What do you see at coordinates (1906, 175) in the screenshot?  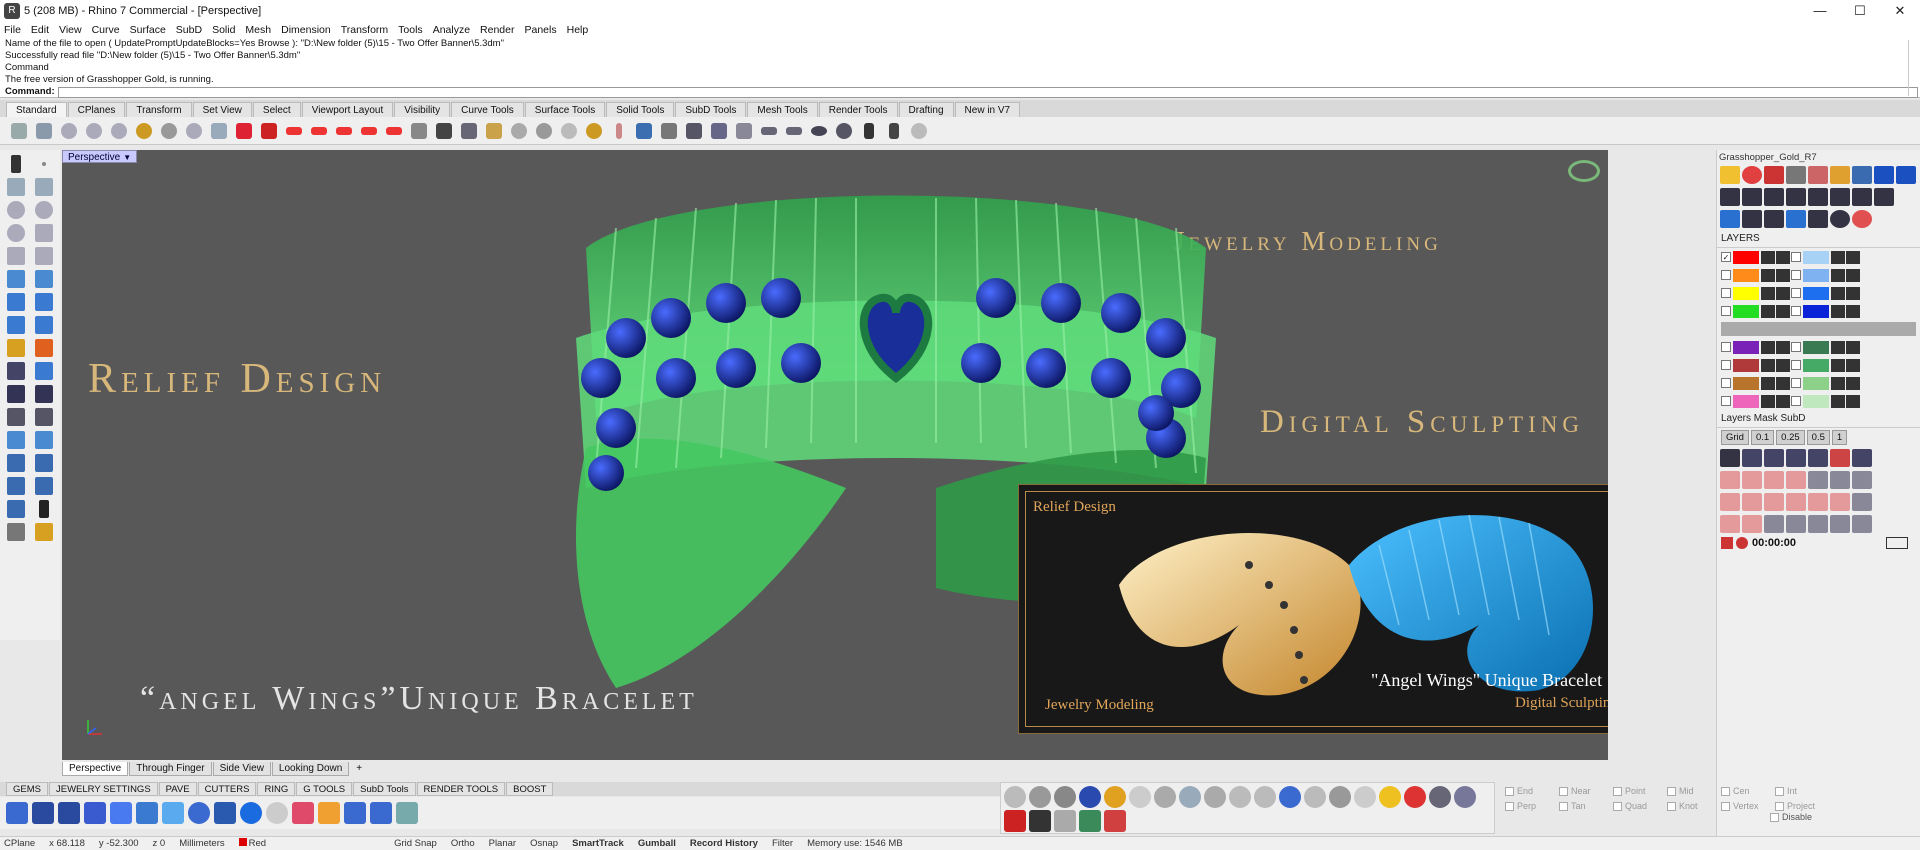 I see `bell-2-icon` at bounding box center [1906, 175].